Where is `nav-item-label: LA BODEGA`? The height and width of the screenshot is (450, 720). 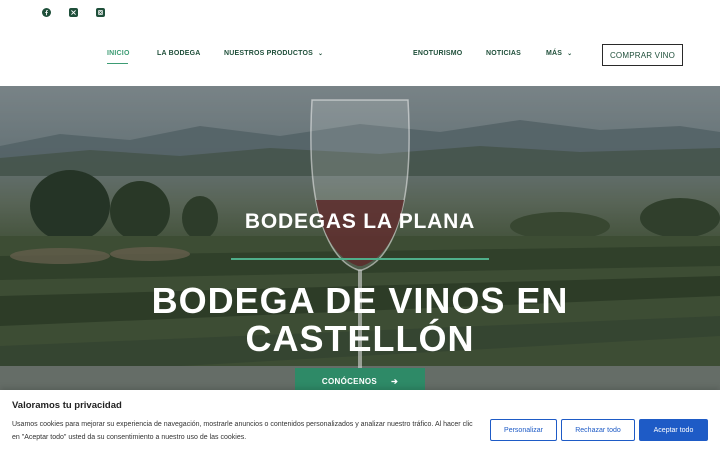 nav-item-label: LA BODEGA is located at coordinates (179, 53).